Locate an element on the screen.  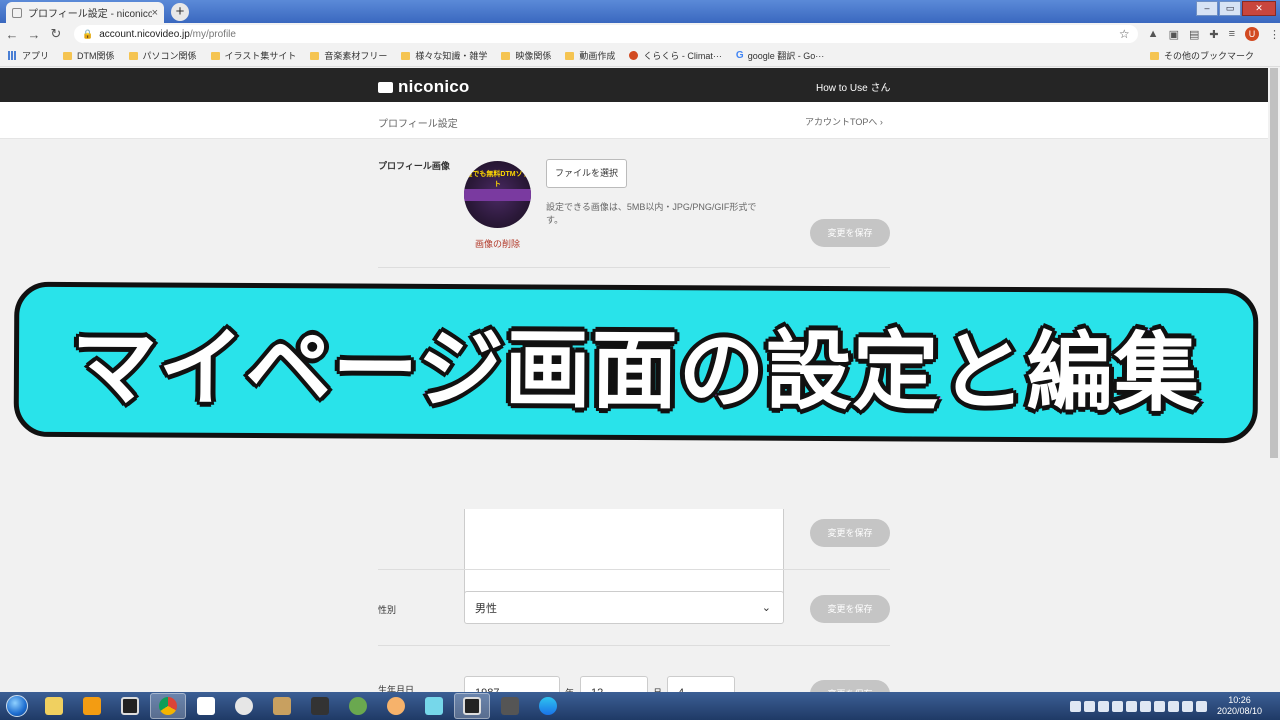
choose-file-button: ファイルを選択 is located at coordinates (586, 173).